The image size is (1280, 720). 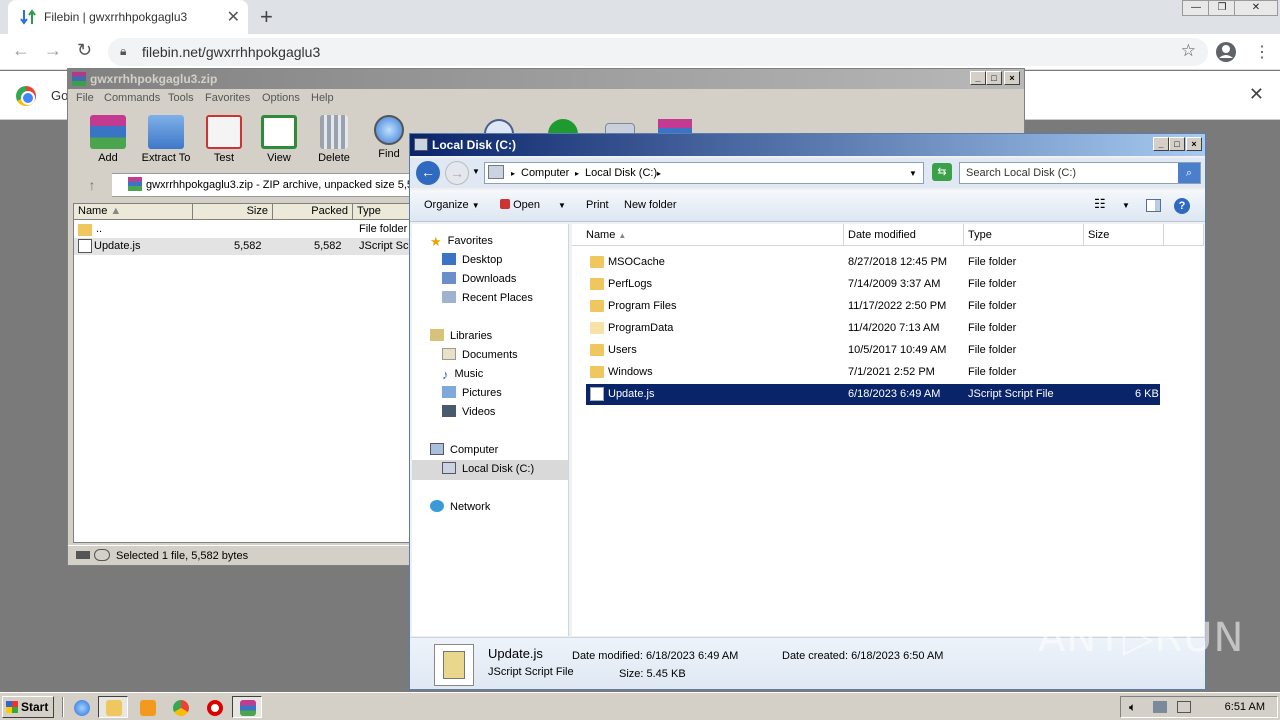 I want to click on address-dropdown-icon: ▼, so click(x=913, y=173).